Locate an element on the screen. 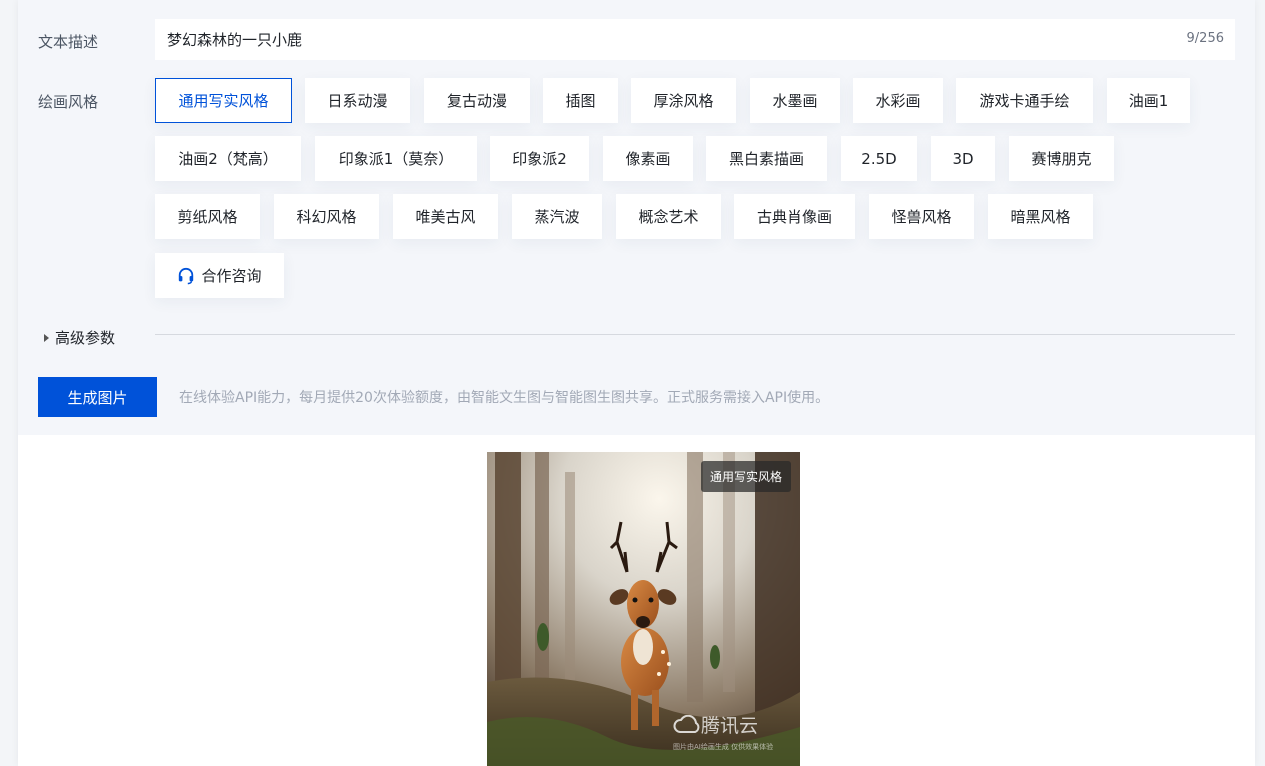  result-image: 通用写实风格 腾讯云 图片由AI绘画生成 仅供效果体验 is located at coordinates (643, 609).